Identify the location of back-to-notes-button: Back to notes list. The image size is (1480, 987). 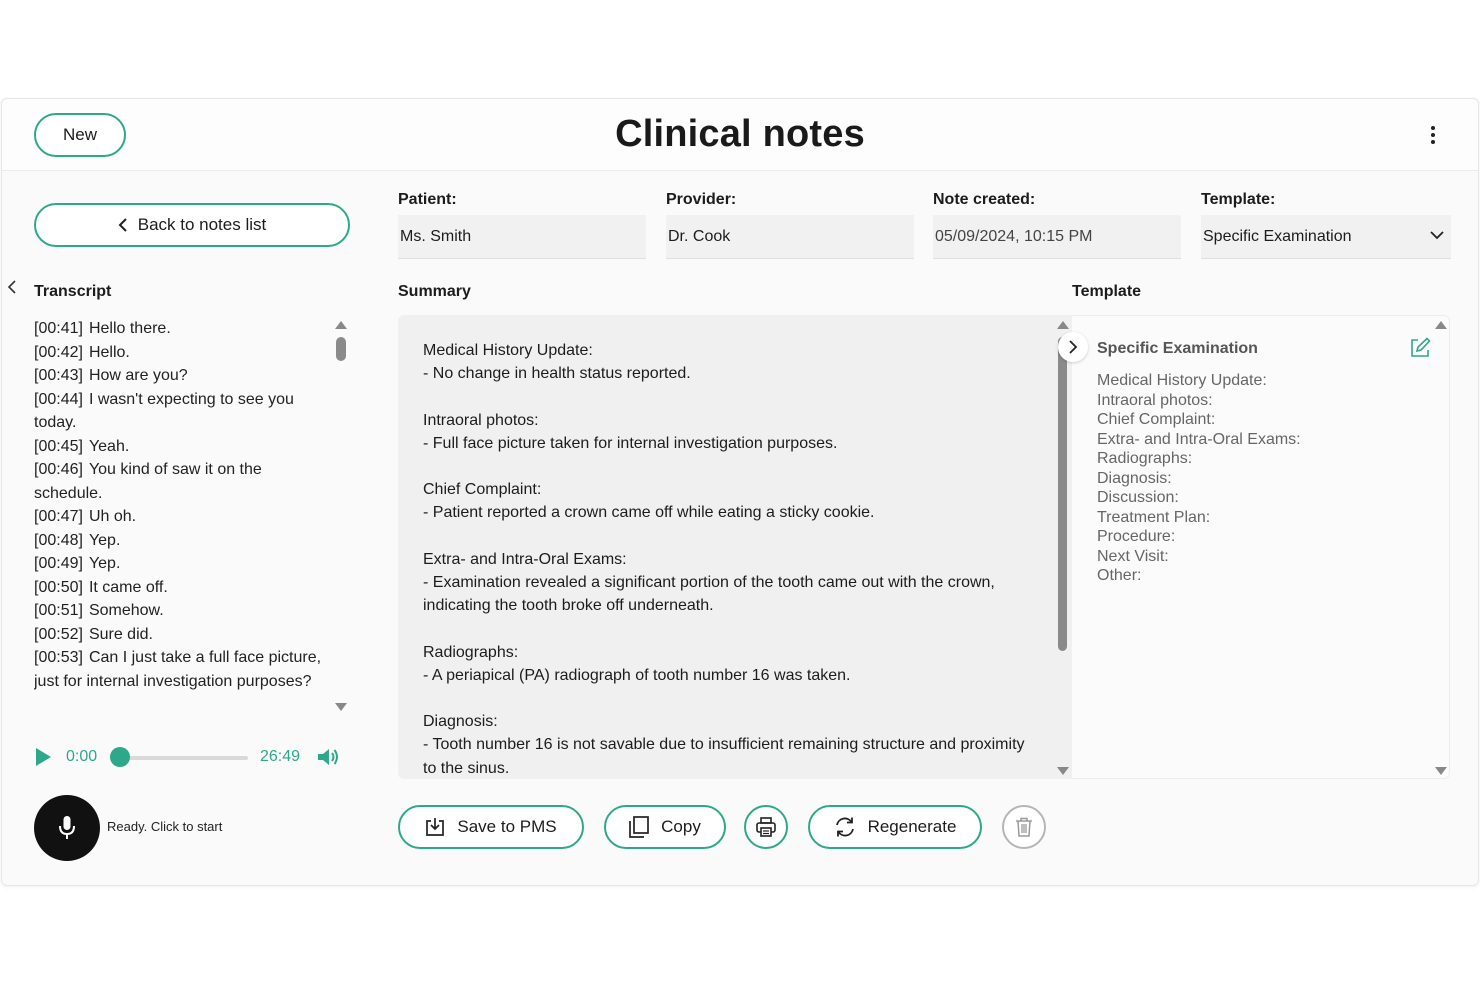
(192, 225).